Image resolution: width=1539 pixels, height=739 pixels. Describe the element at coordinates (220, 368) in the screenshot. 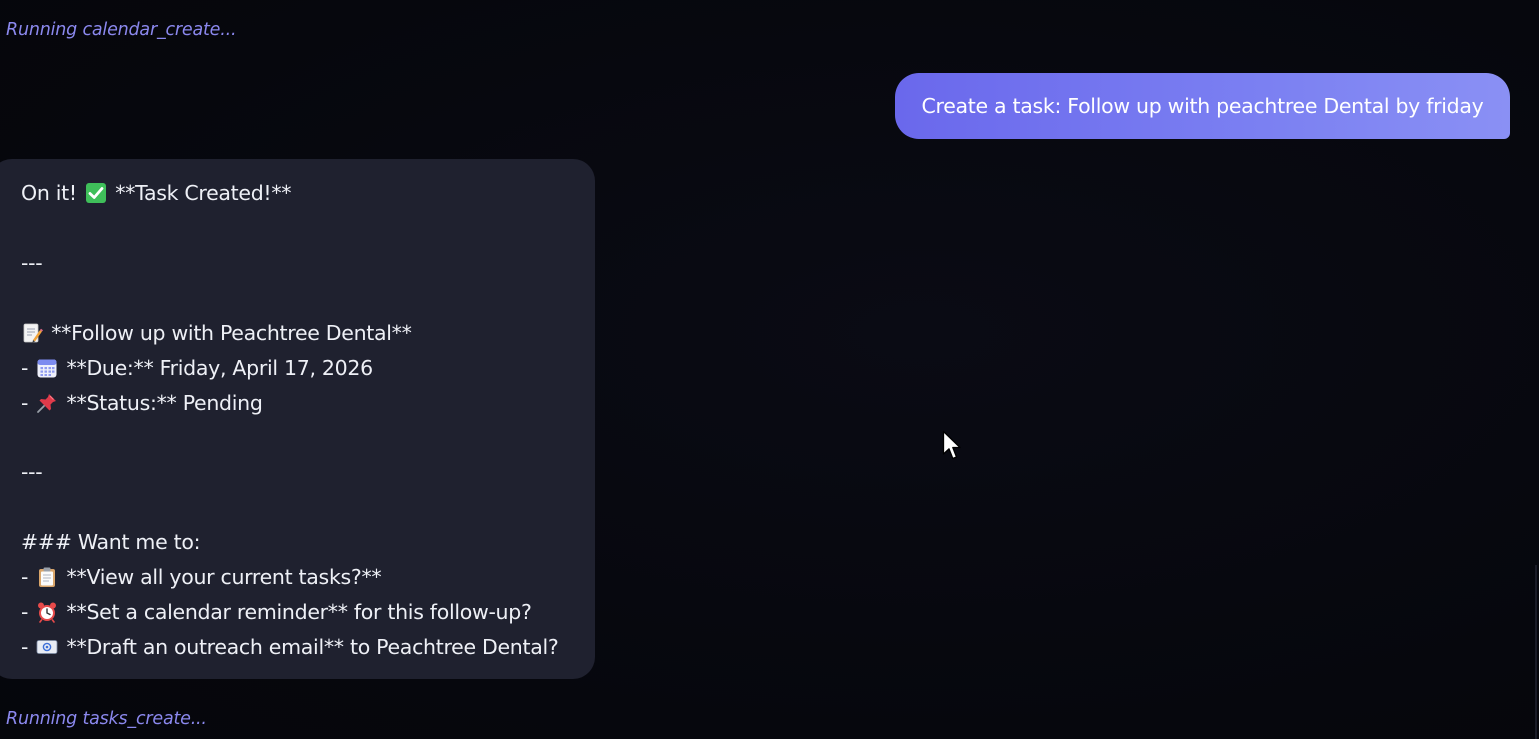

I see `due-date-text: **Due:** Friday, April 17, 2026` at that location.